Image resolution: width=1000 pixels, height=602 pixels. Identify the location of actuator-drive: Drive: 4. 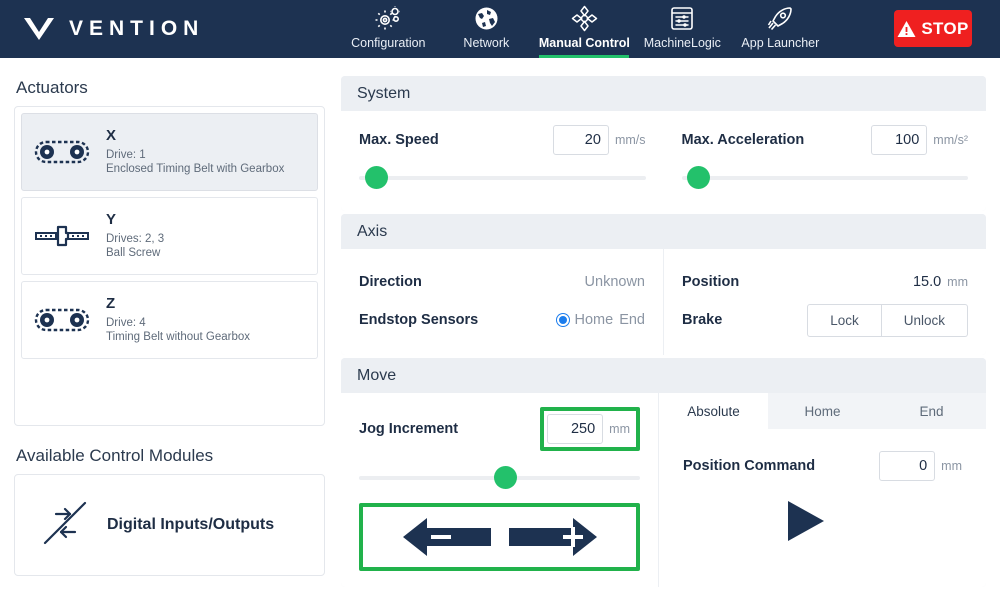
(126, 323).